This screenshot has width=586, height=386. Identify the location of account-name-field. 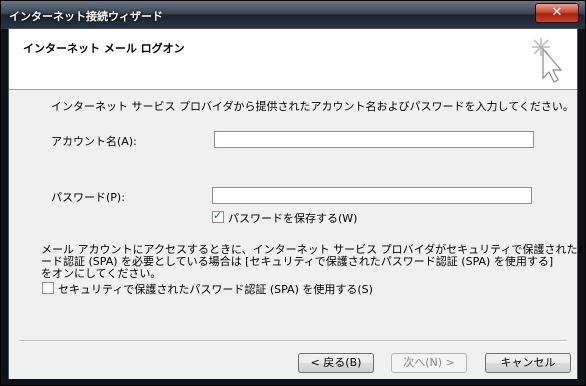
(374, 139).